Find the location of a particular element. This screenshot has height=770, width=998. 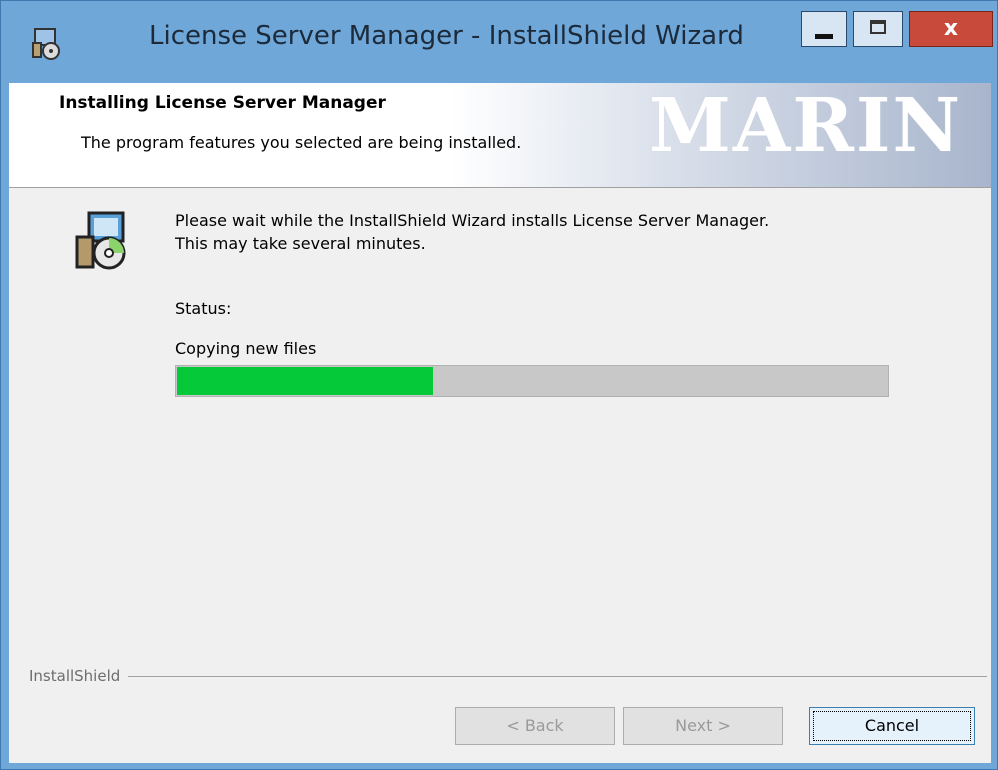

maximize-button is located at coordinates (878, 29).